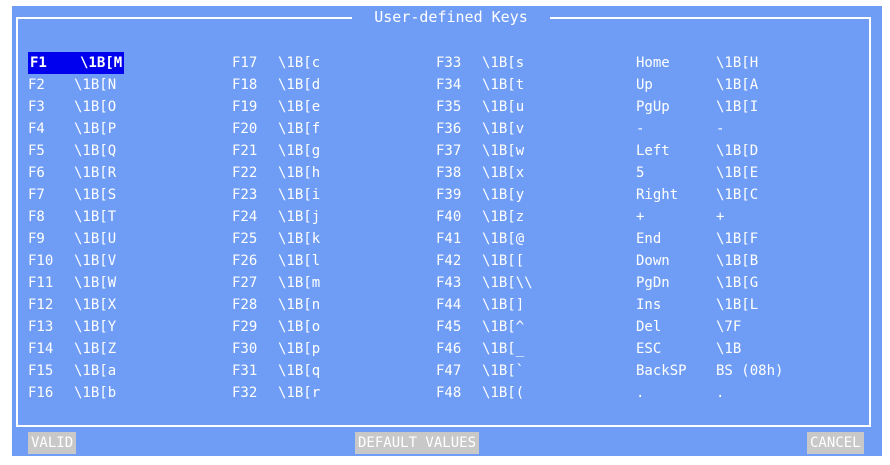 The height and width of the screenshot is (465, 890). Describe the element at coordinates (76, 349) in the screenshot. I see `key-row: F14 \1B[Z` at that location.